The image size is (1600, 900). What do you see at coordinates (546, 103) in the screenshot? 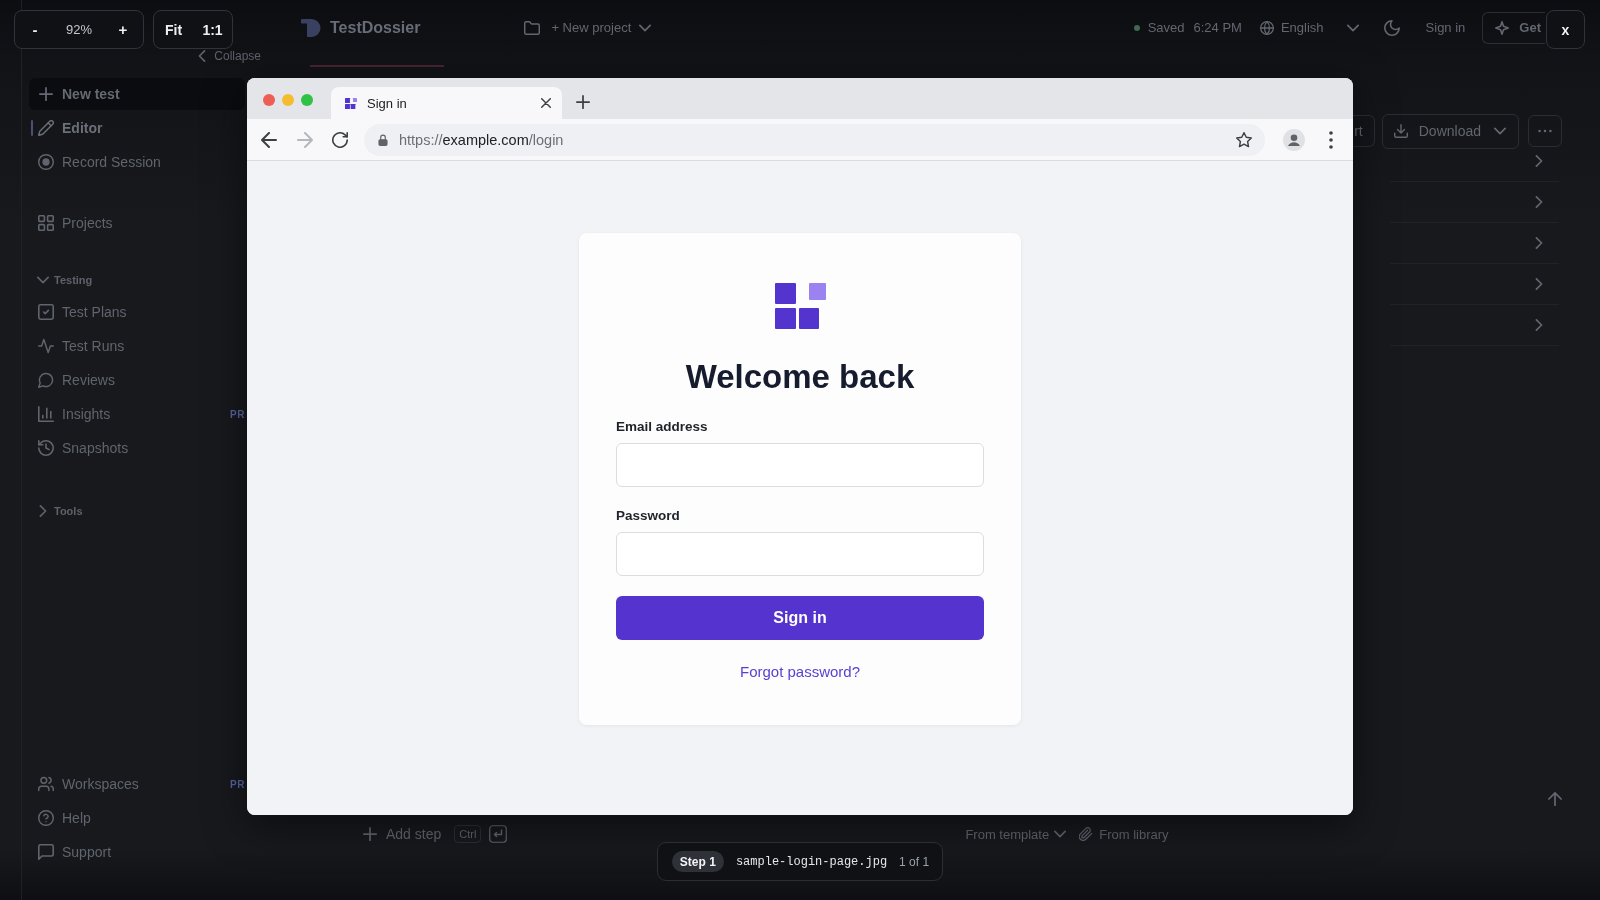
I see `close-icon` at bounding box center [546, 103].